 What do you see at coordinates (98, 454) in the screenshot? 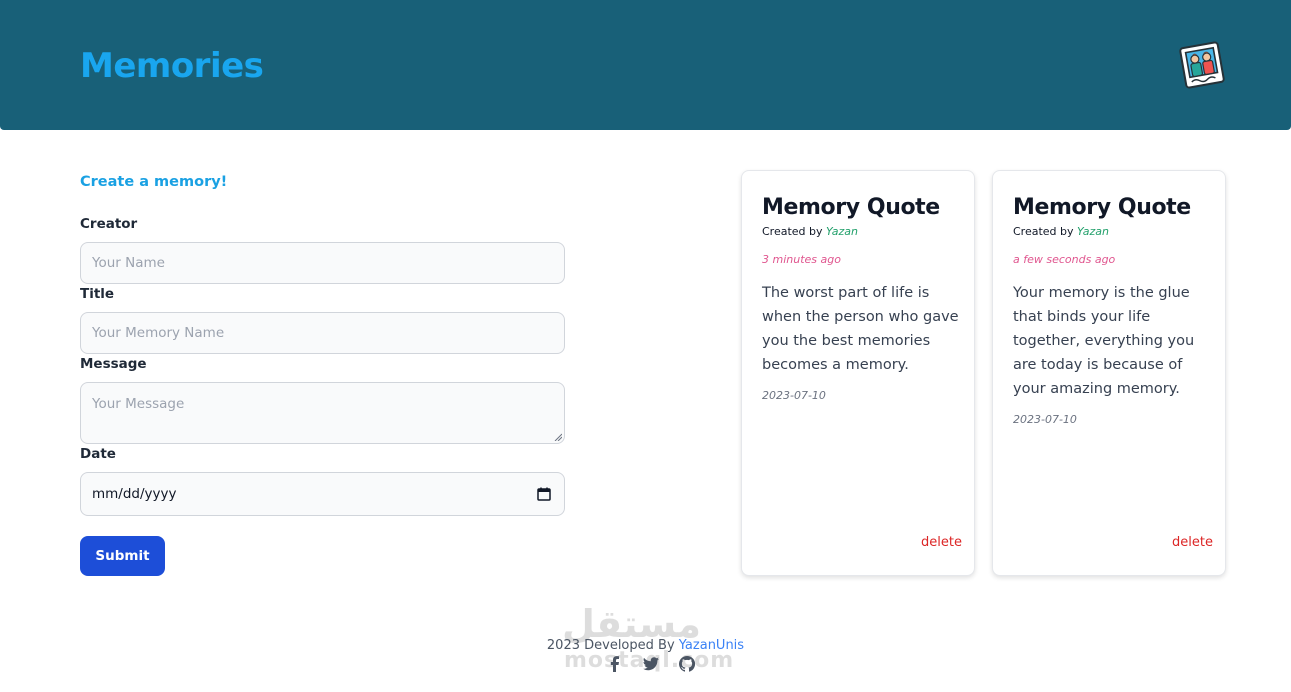
I see `date-label: Date` at bounding box center [98, 454].